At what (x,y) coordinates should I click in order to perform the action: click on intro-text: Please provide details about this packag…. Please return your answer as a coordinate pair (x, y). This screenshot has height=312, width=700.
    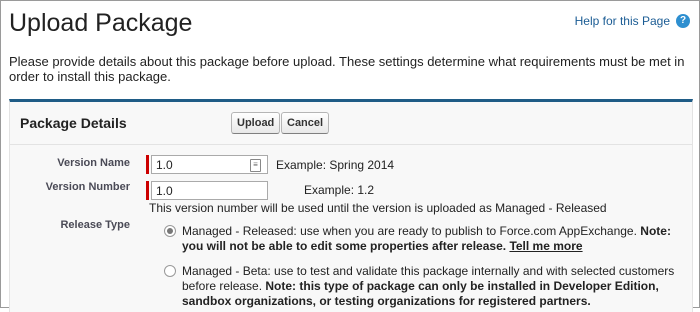
    Looking at the image, I should click on (347, 69).